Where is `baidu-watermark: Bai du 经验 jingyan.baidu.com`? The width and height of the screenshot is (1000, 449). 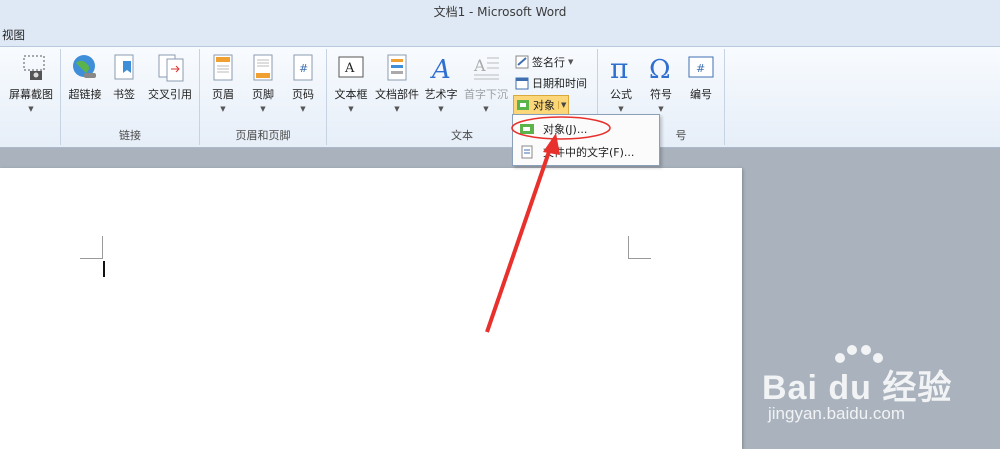 baidu-watermark: Bai du 经验 jingyan.baidu.com is located at coordinates (875, 390).